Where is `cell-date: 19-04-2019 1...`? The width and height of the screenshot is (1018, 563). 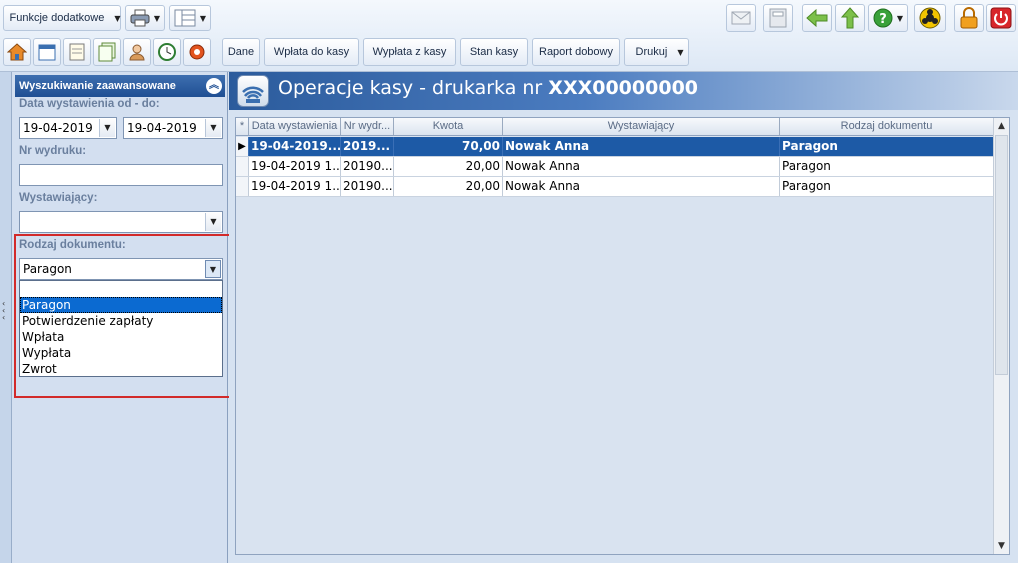 cell-date: 19-04-2019 1... is located at coordinates (295, 166).